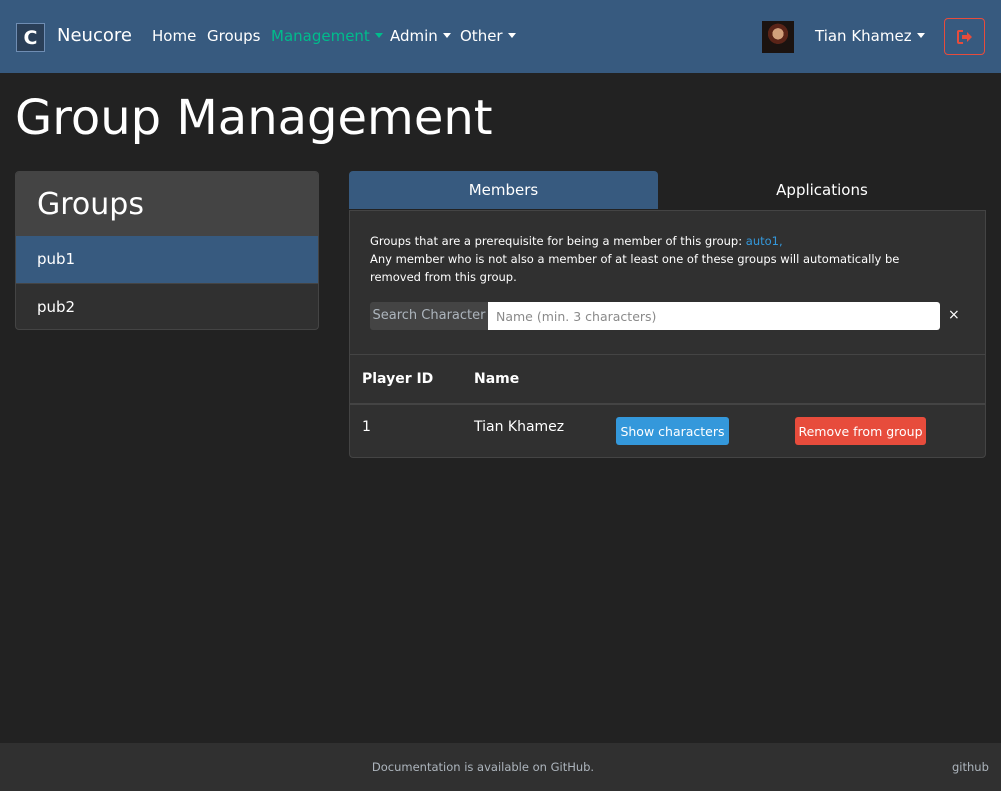 This screenshot has width=1001, height=791. Describe the element at coordinates (398, 379) in the screenshot. I see `column-header-player-id: Player ID` at that location.